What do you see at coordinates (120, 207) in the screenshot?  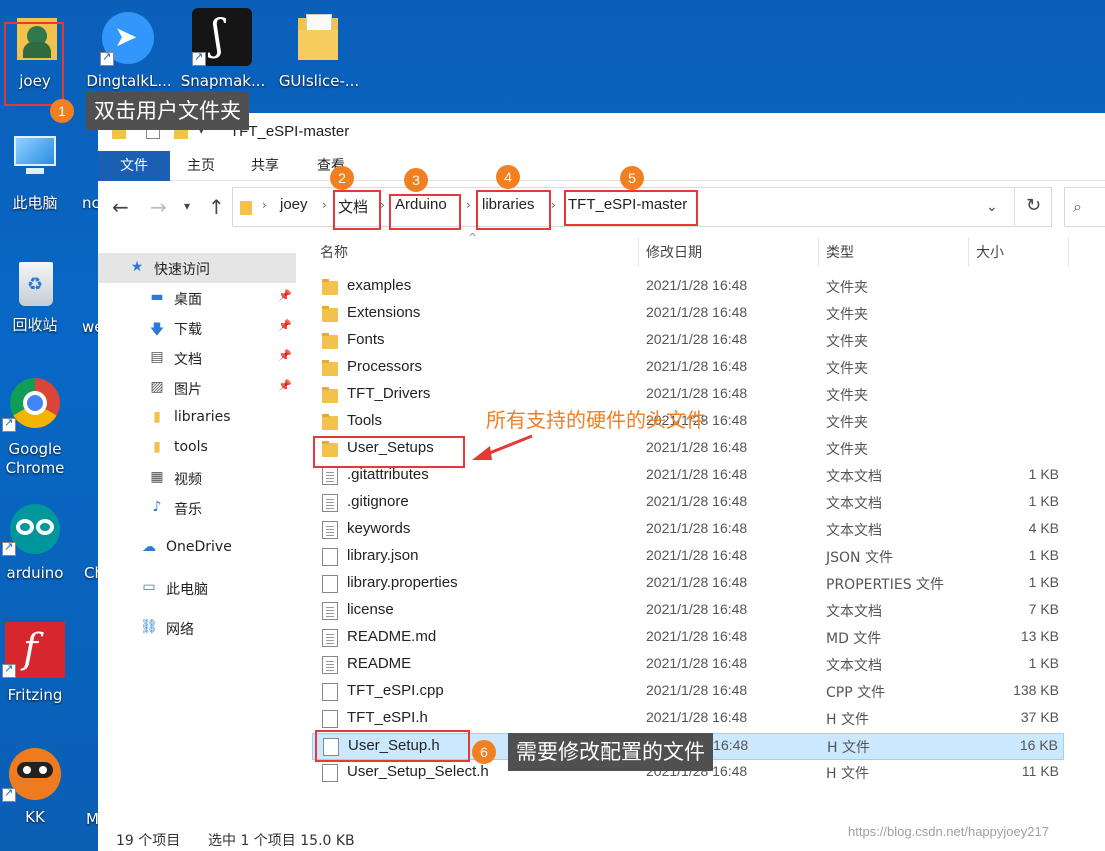 I see `back-button: ←` at bounding box center [120, 207].